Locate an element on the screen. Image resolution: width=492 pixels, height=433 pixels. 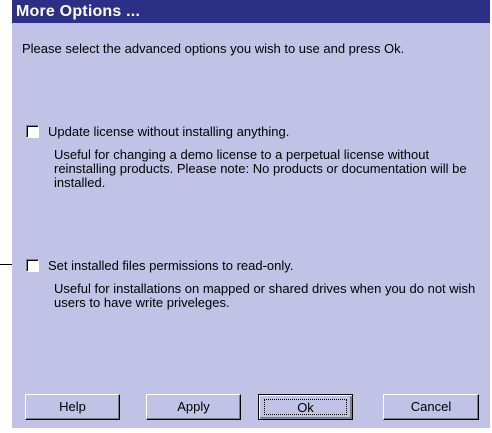
ok-button-label: Ok is located at coordinates (305, 407).